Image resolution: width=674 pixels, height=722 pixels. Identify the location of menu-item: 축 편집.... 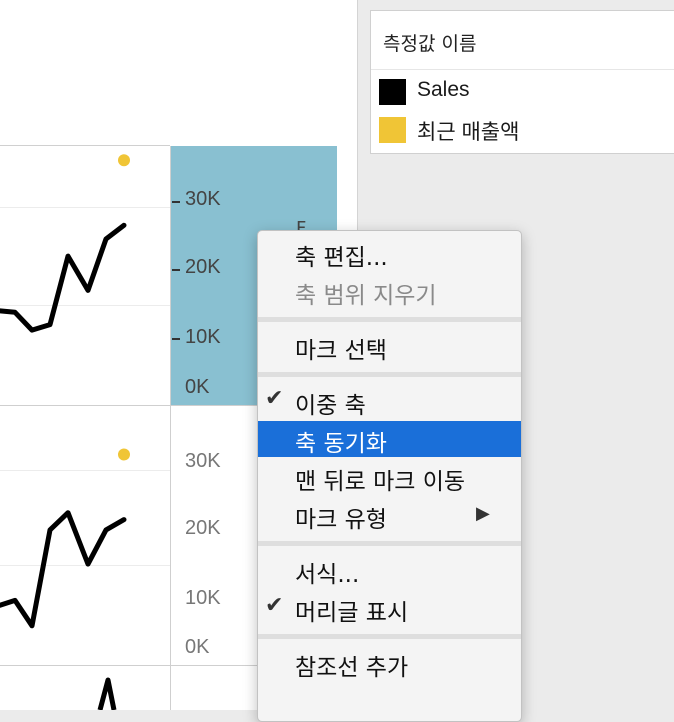
(389, 253).